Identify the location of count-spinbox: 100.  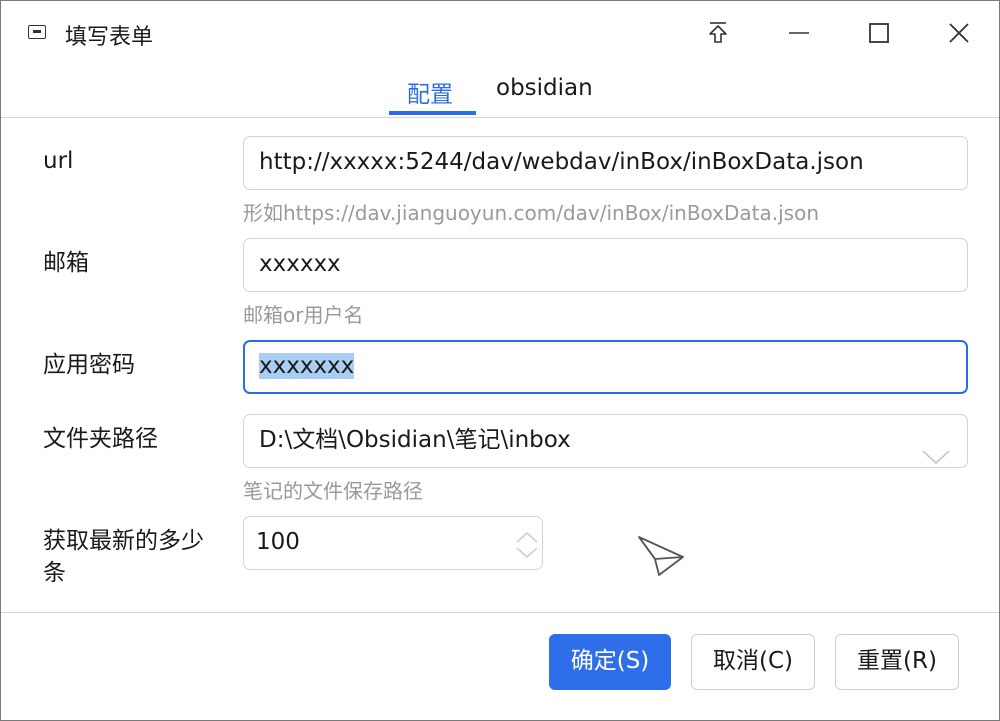
(393, 543).